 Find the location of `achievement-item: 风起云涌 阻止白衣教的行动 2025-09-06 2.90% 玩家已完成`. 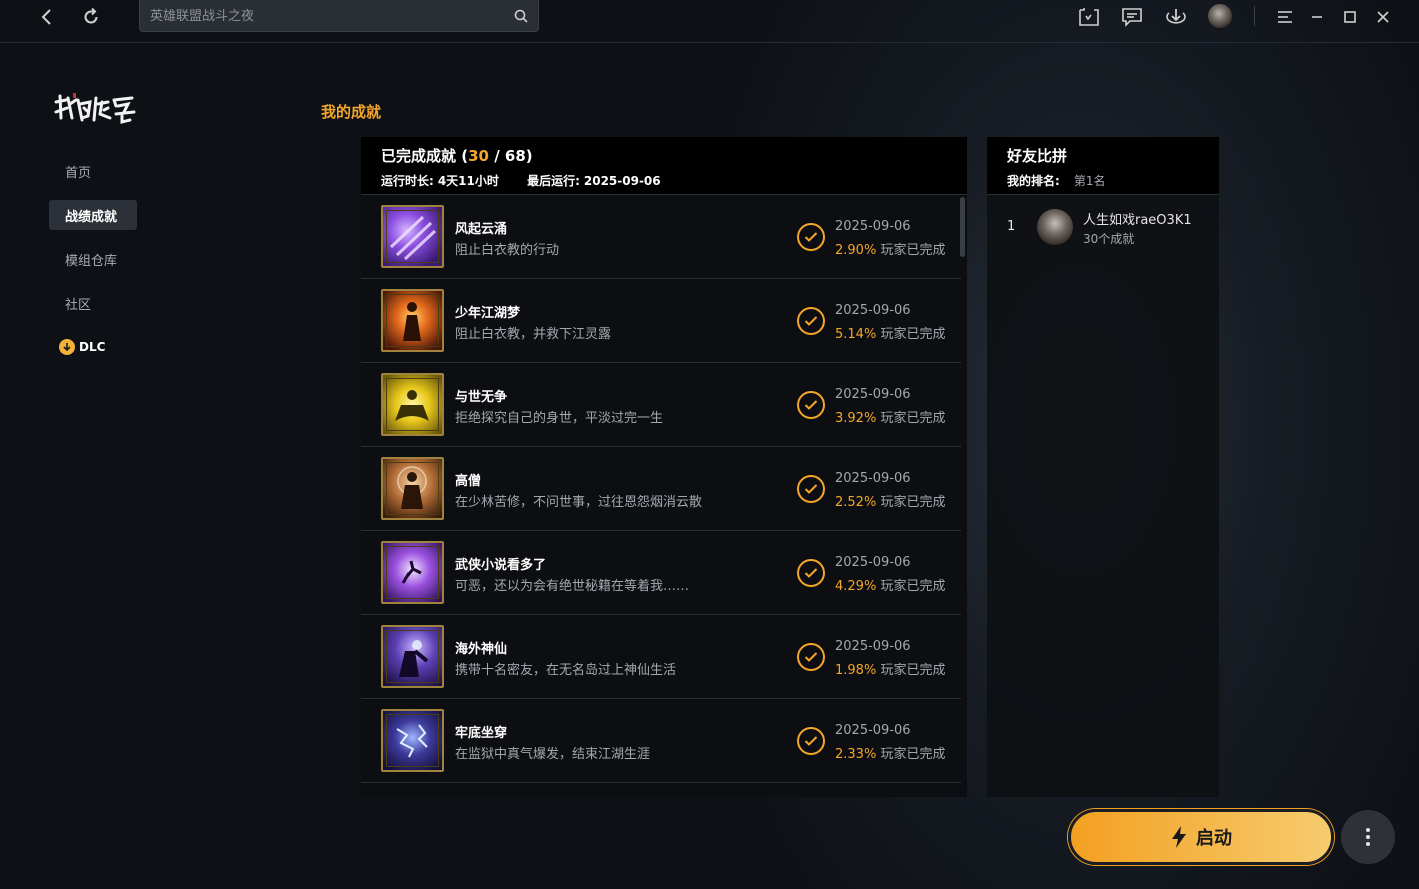

achievement-item: 风起云涌 阻止白衣教的行动 2025-09-06 2.90% 玩家已完成 is located at coordinates (661, 237).